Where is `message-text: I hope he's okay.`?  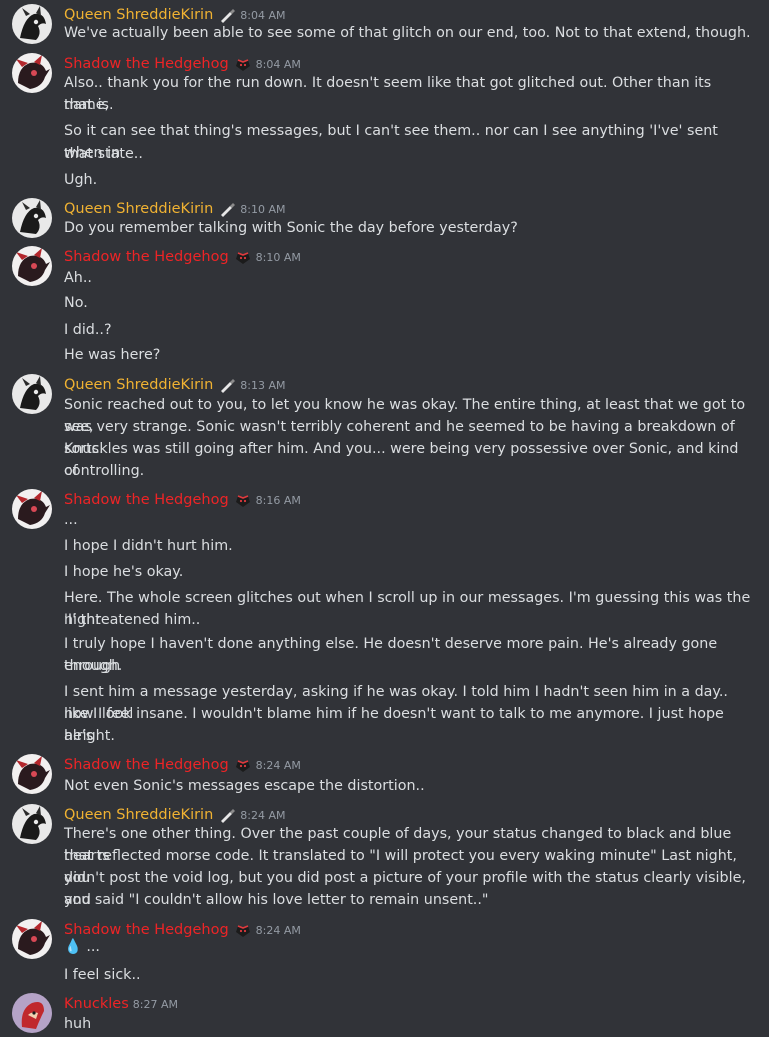
message-text: I hope he's okay. is located at coordinates (124, 572).